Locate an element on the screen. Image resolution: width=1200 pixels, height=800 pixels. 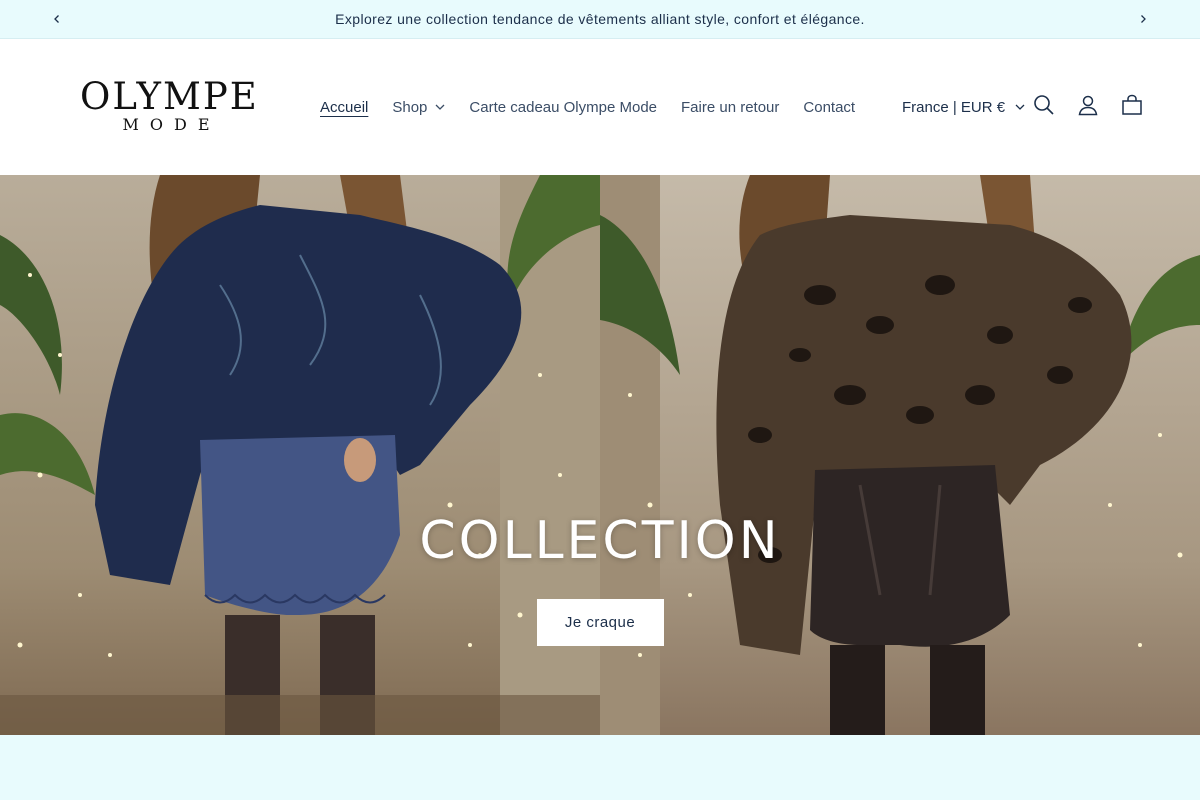
nav-item-label: Accueil is located at coordinates (344, 107).